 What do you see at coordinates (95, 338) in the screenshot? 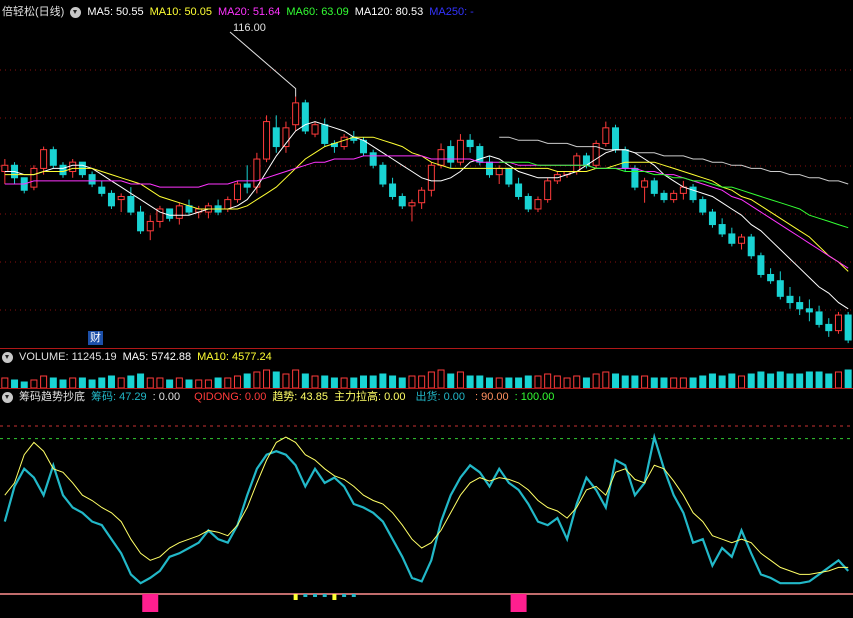
I see `finance-badge: 财` at bounding box center [95, 338].